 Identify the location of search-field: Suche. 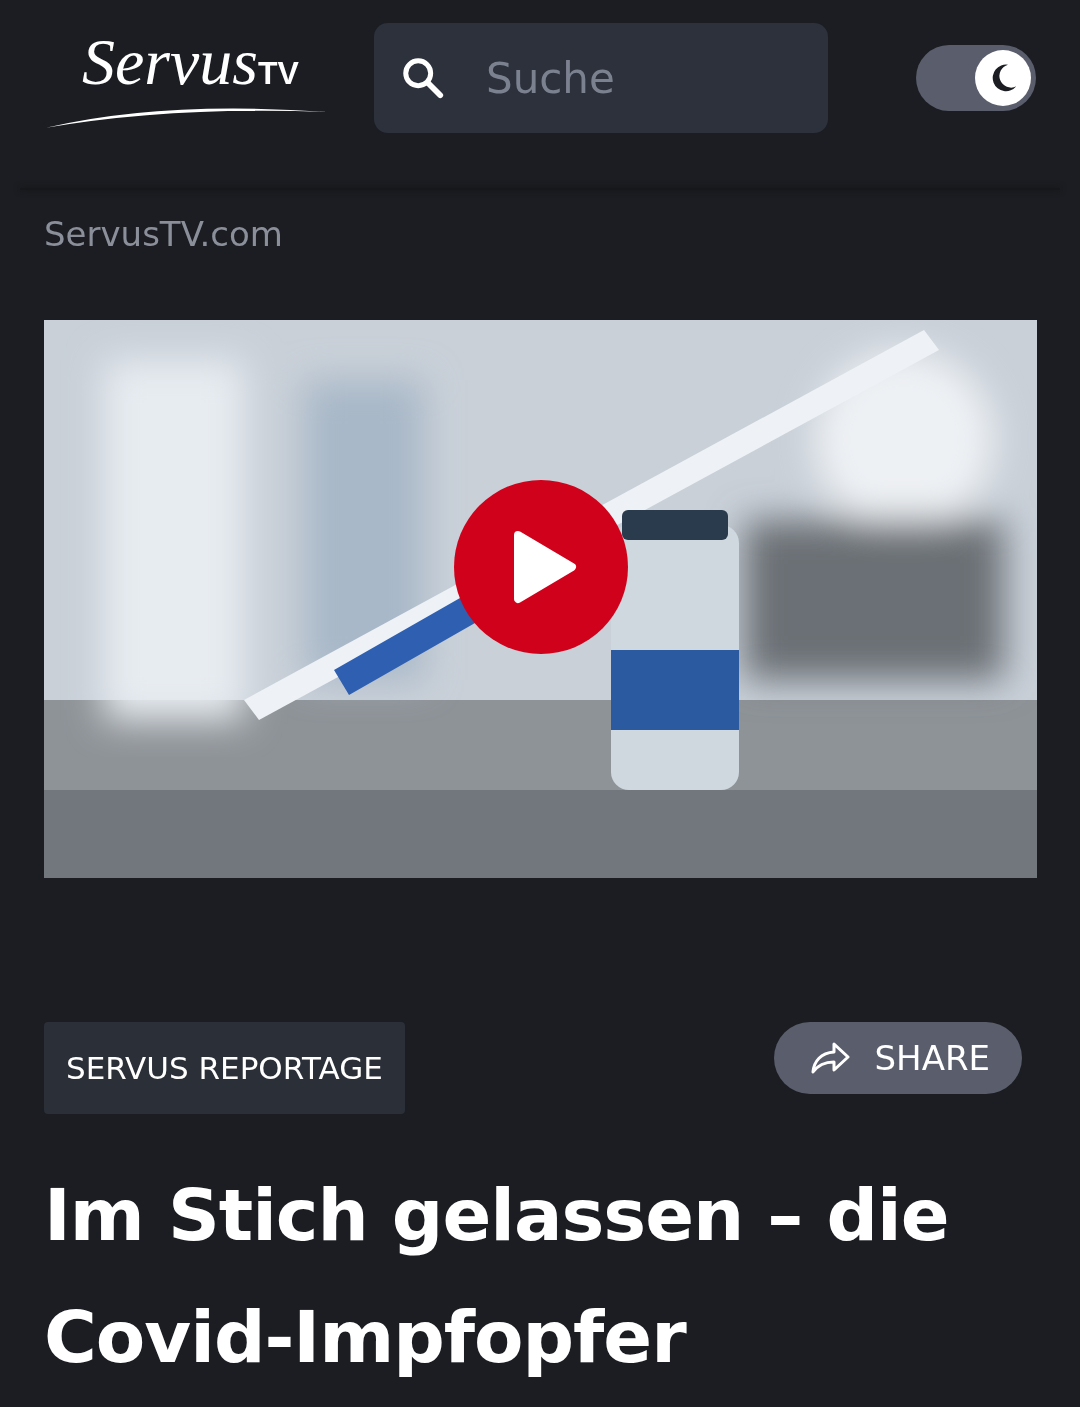
(601, 78).